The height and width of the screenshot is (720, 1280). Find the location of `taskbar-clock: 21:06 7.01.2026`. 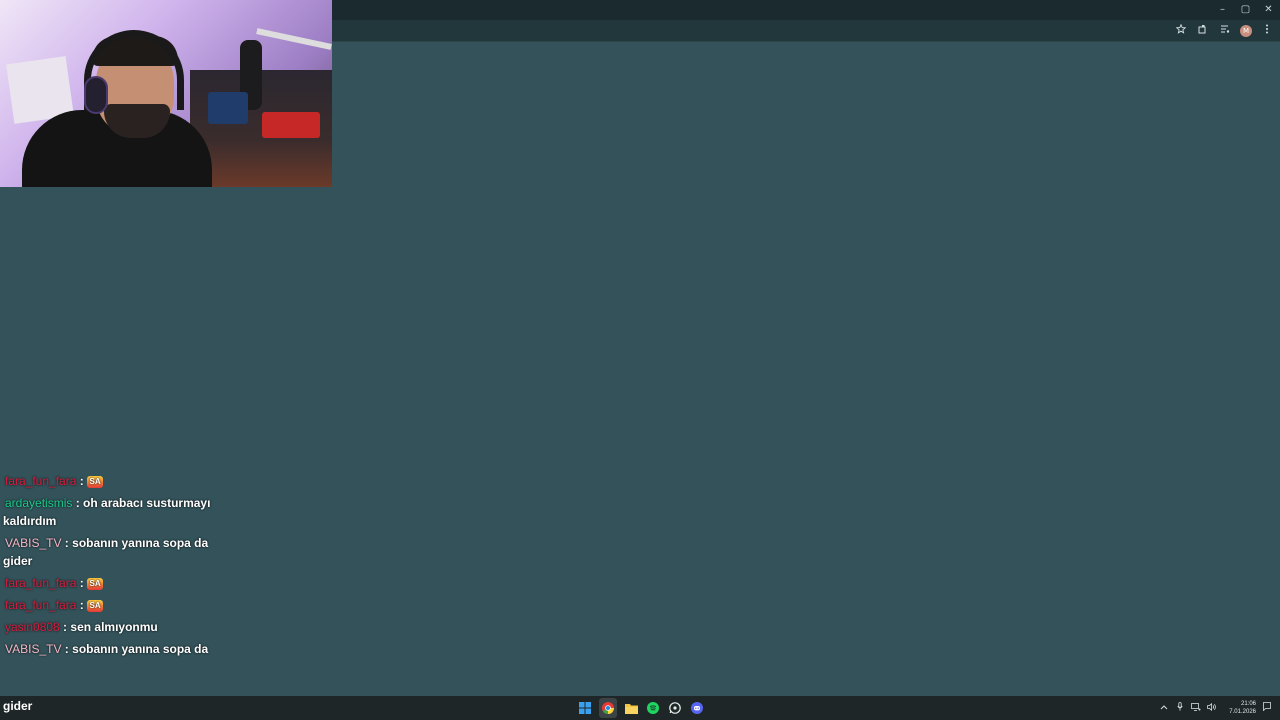

taskbar-clock: 21:06 7.01.2026 is located at coordinates (1242, 708).